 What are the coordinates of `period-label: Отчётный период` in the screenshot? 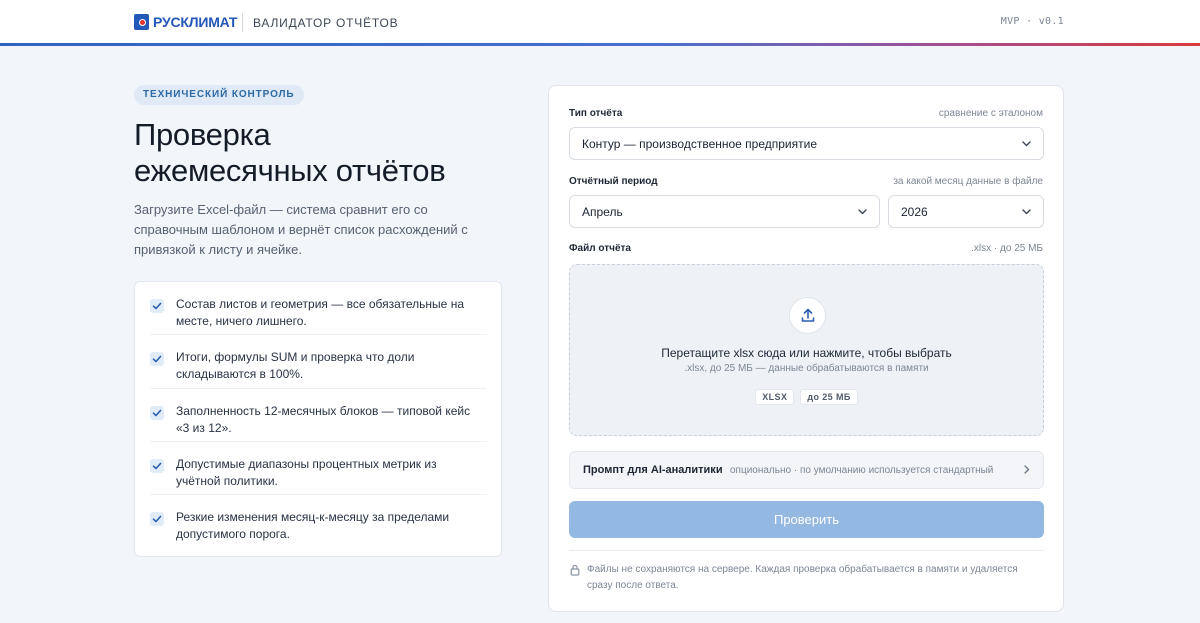 It's located at (613, 181).